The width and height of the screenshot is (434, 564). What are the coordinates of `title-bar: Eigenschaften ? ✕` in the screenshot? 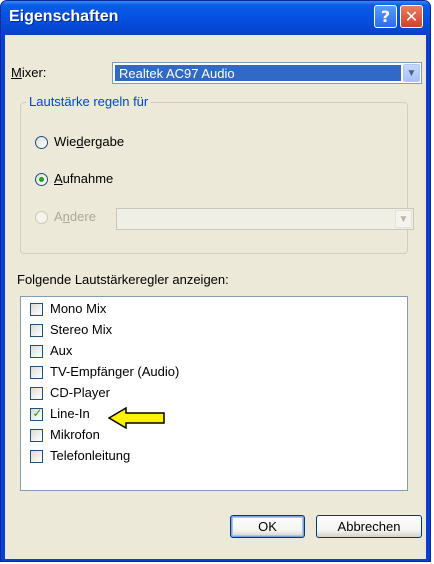 It's located at (215, 18).